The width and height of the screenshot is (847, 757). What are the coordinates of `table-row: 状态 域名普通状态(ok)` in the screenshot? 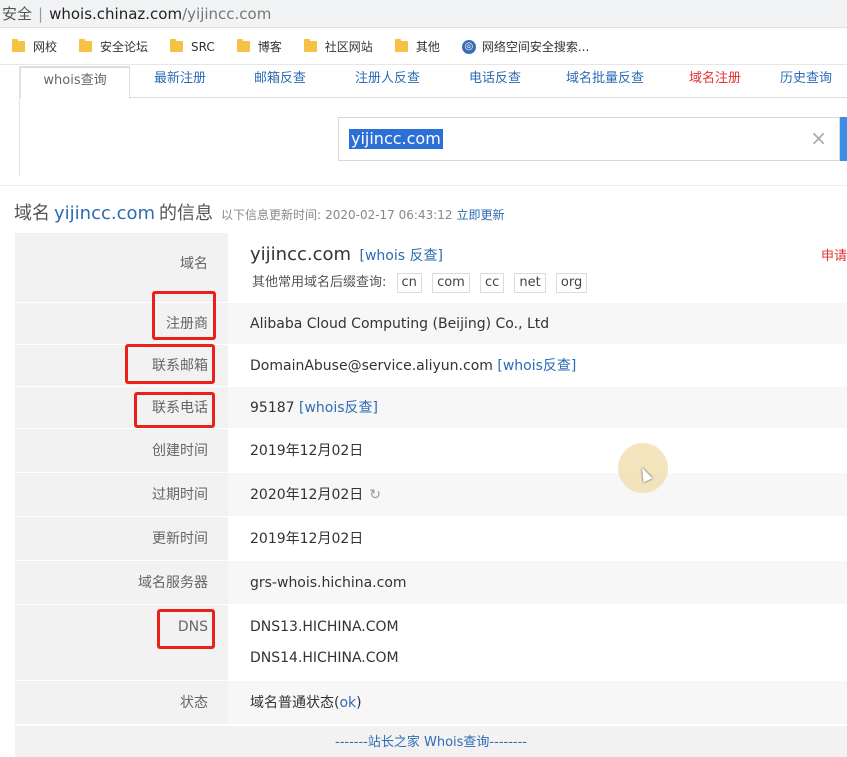 It's located at (431, 703).